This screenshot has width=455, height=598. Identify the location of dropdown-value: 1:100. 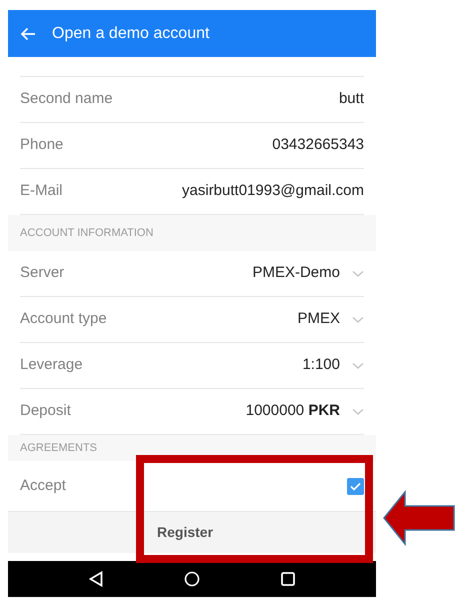
(321, 365).